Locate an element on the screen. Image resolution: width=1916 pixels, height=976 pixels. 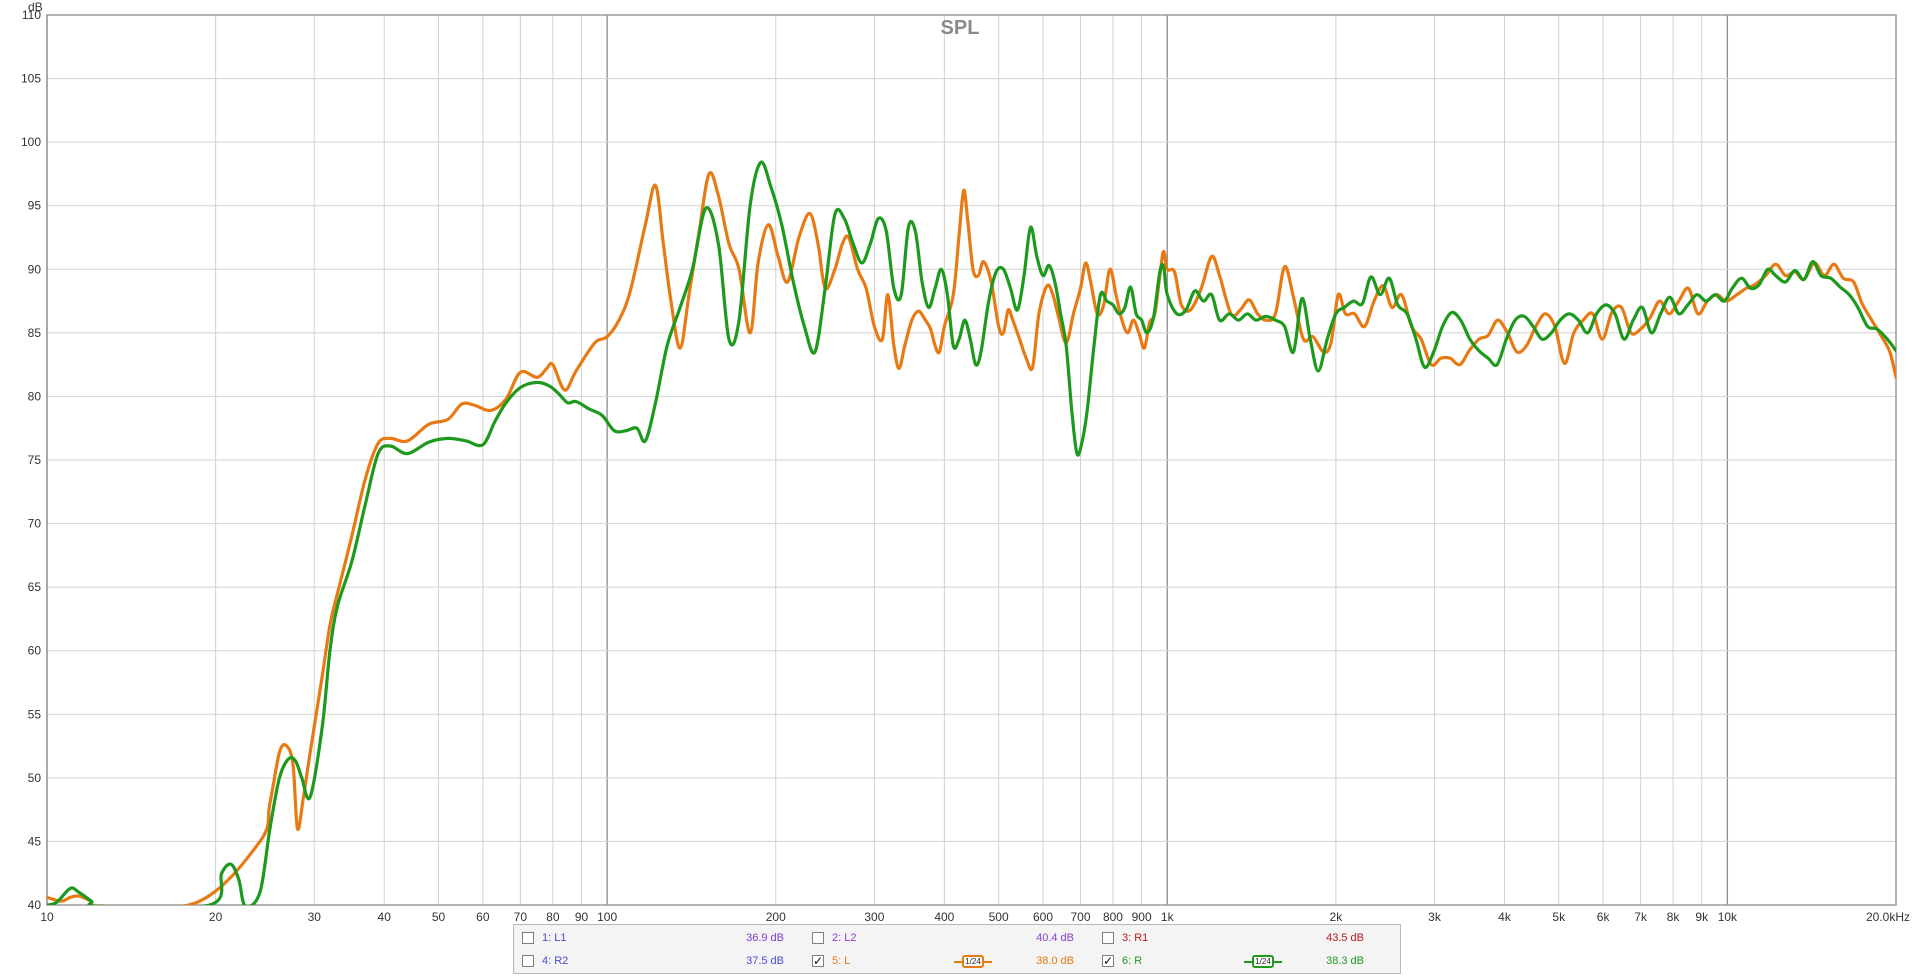
y-tick-label: 105 is located at coordinates (31, 79).